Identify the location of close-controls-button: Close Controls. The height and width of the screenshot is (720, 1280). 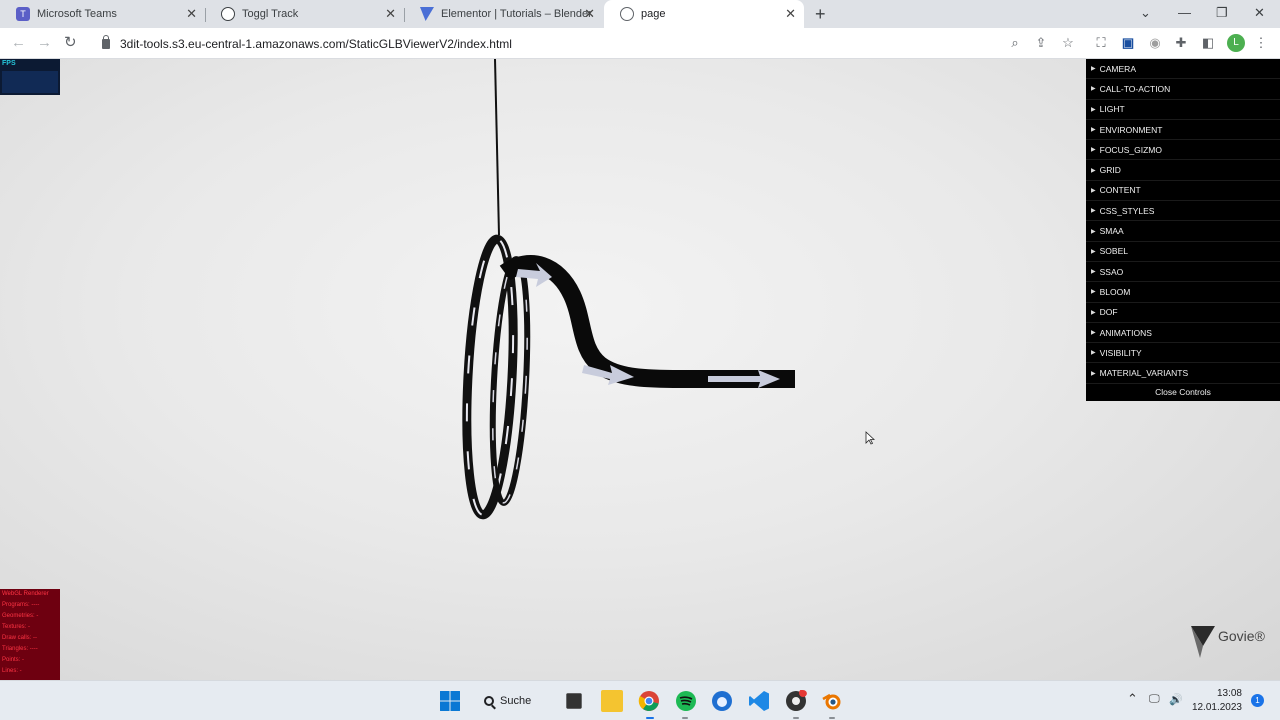
(1183, 392).